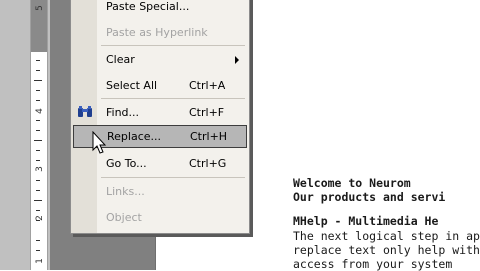 Image resolution: width=480 pixels, height=271 pixels. What do you see at coordinates (39, 135) in the screenshot?
I see `ruler-track: 5 4 3 2 1` at bounding box center [39, 135].